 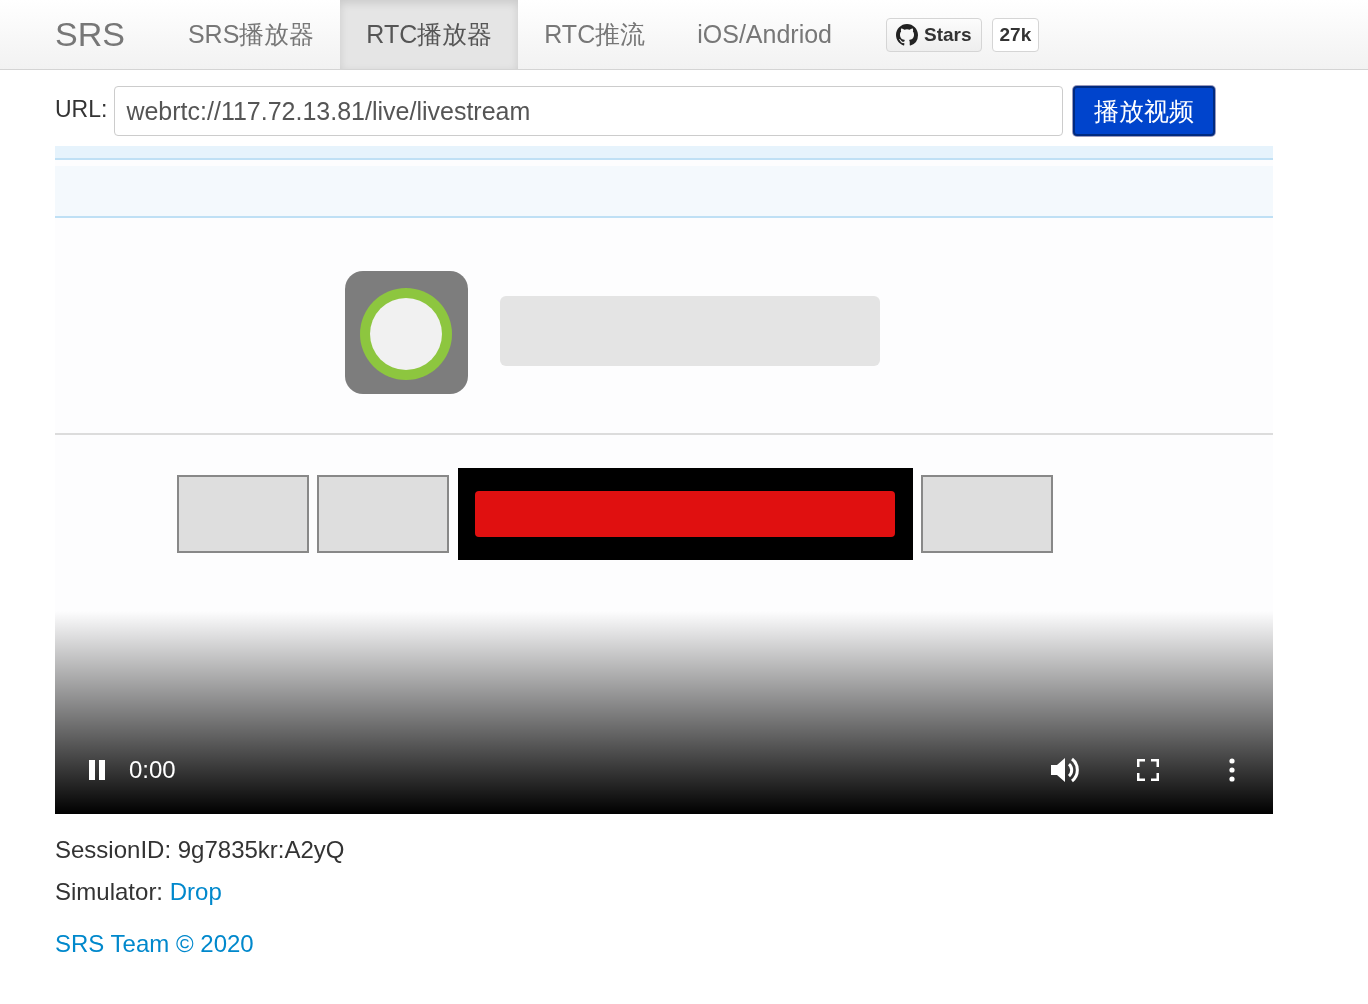 What do you see at coordinates (429, 34) in the screenshot?
I see `nav-tab: RTC播放器` at bounding box center [429, 34].